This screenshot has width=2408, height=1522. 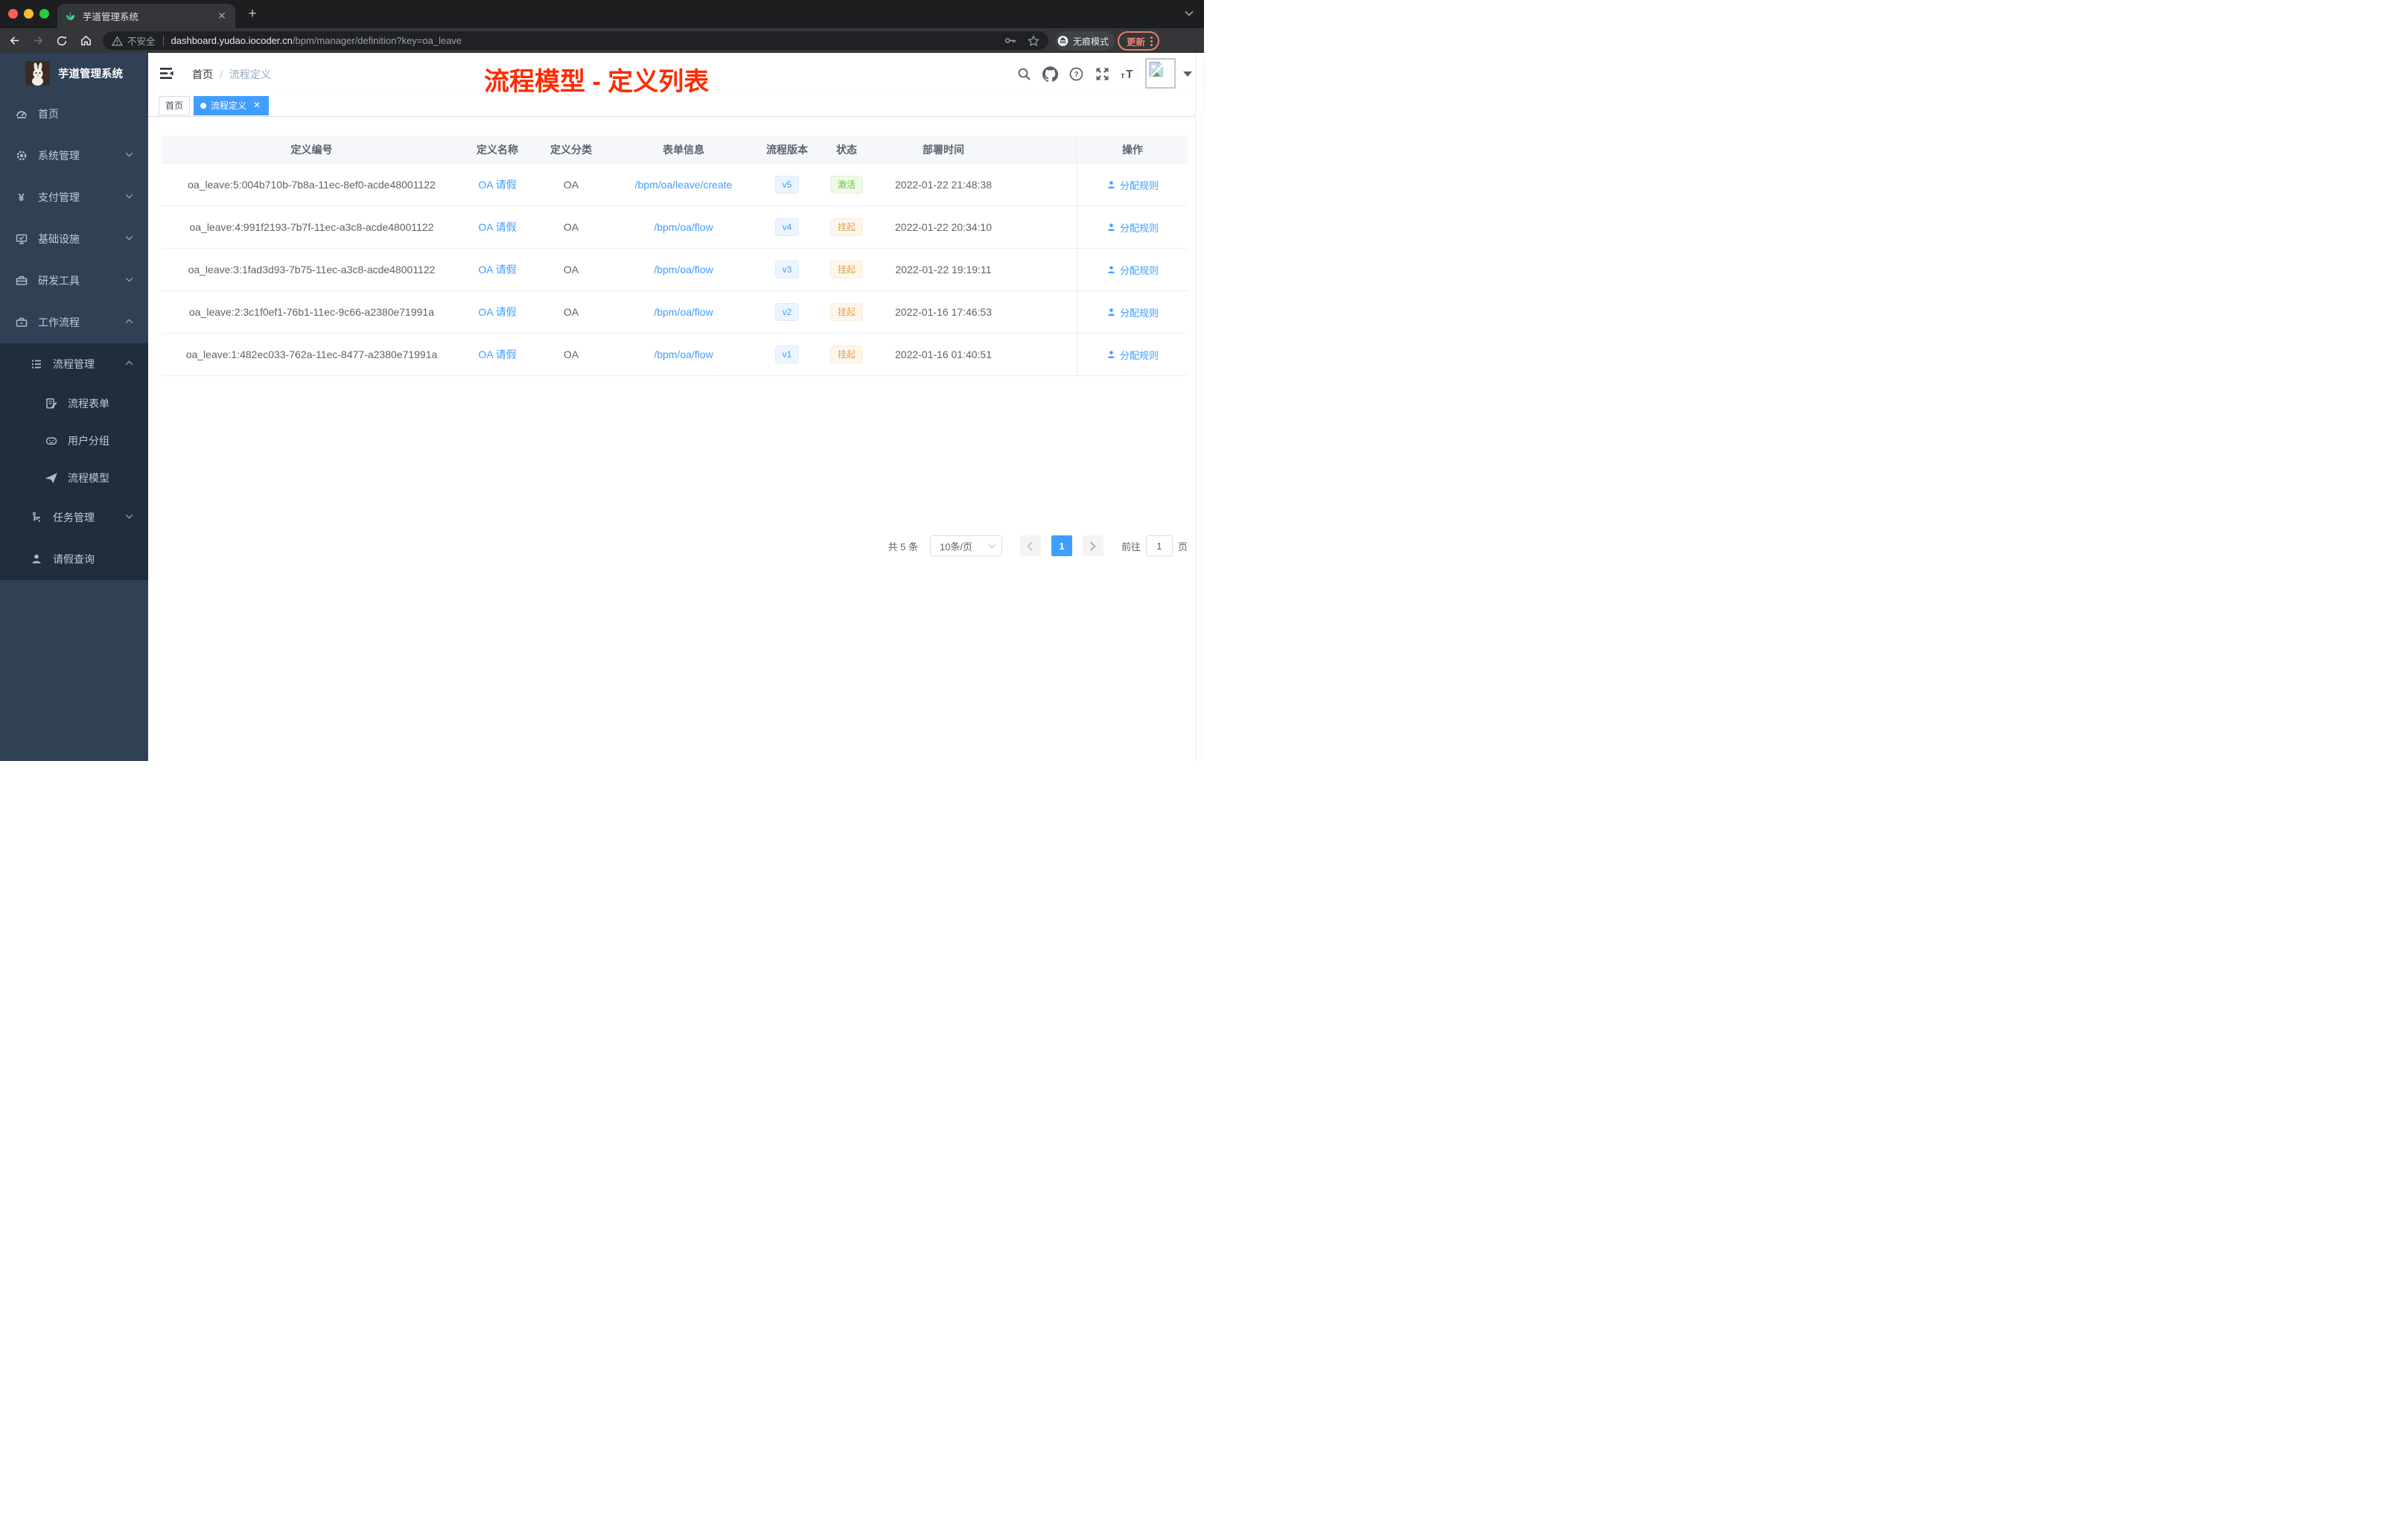 What do you see at coordinates (141, 41) in the screenshot?
I see `security-label: 不安全` at bounding box center [141, 41].